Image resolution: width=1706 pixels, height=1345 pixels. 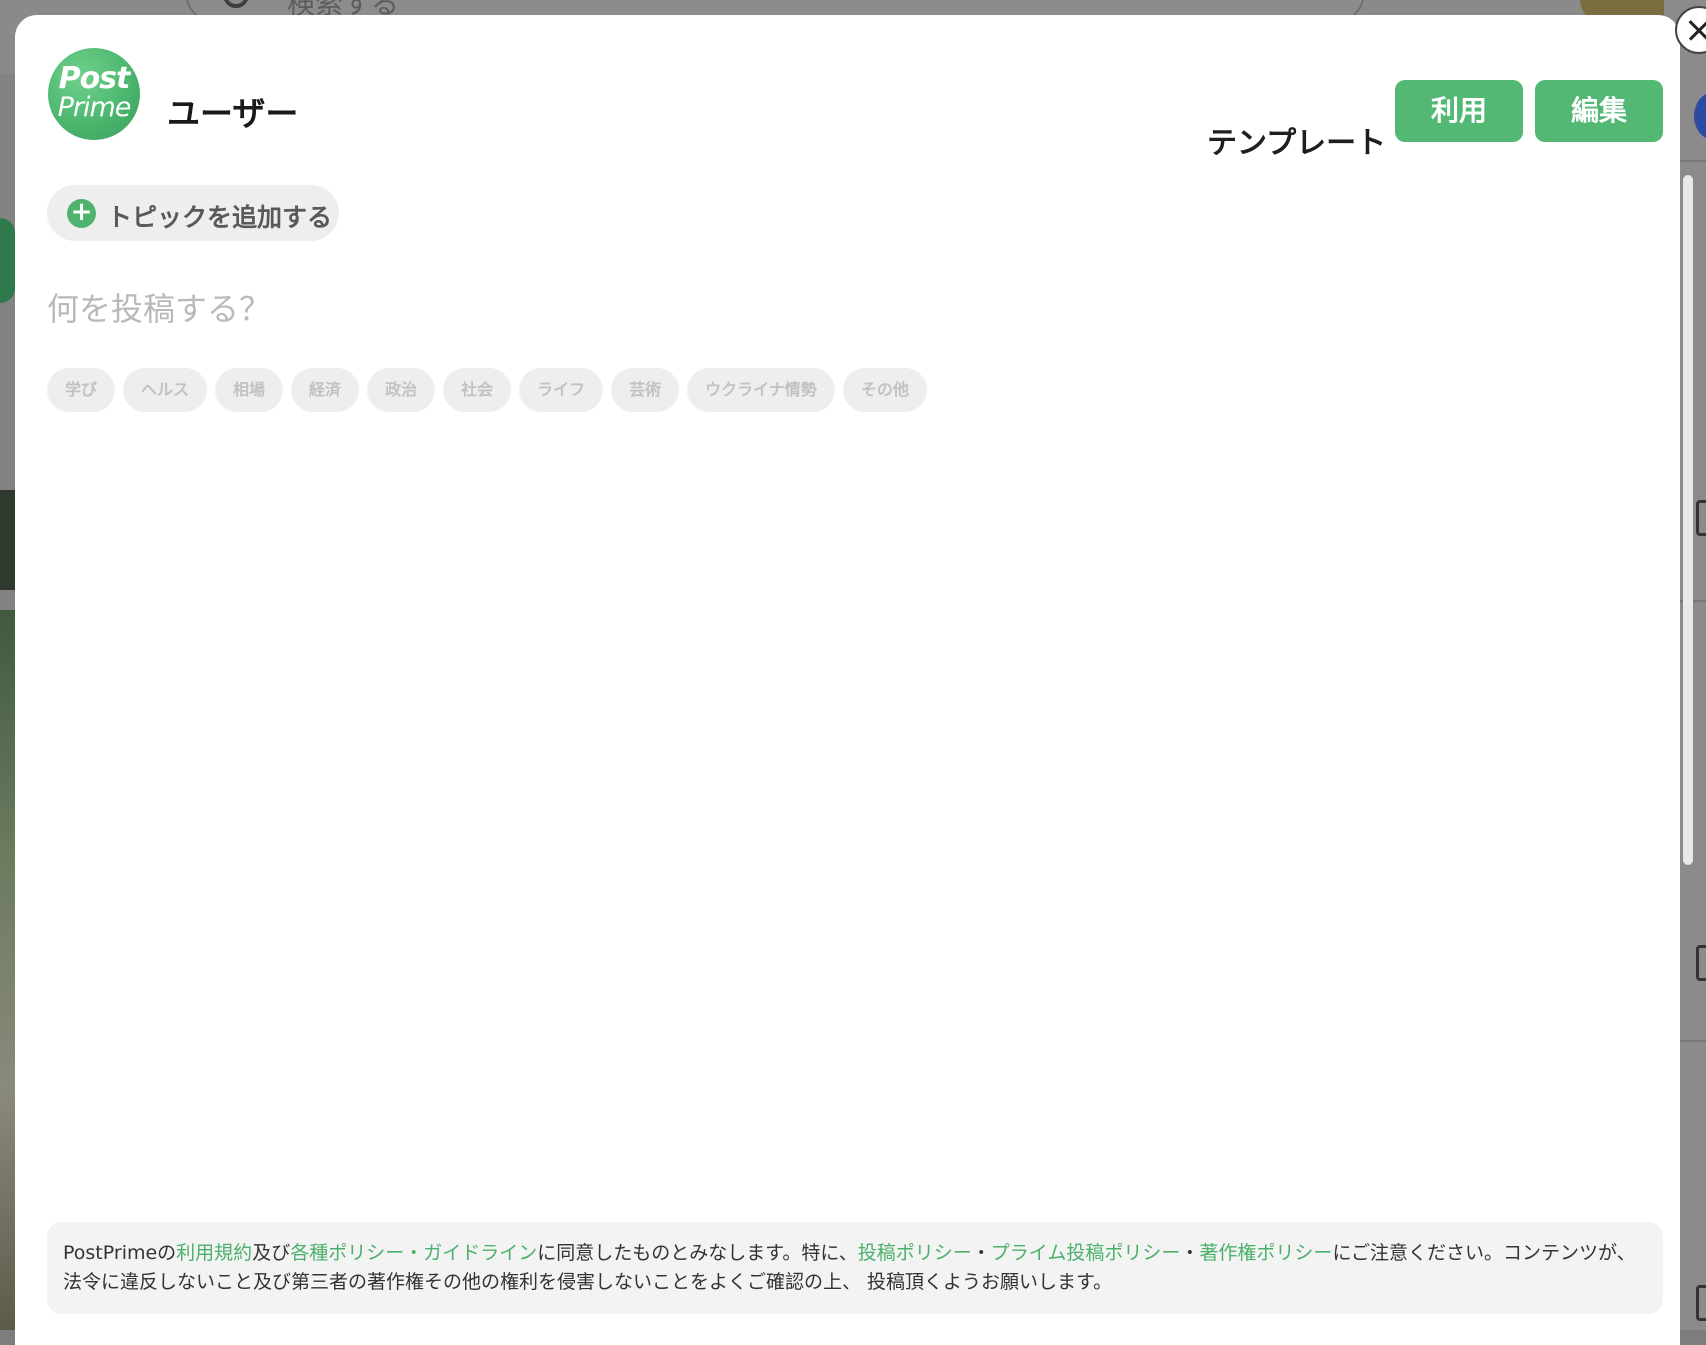 What do you see at coordinates (401, 390) in the screenshot?
I see `category-chip: 政治` at bounding box center [401, 390].